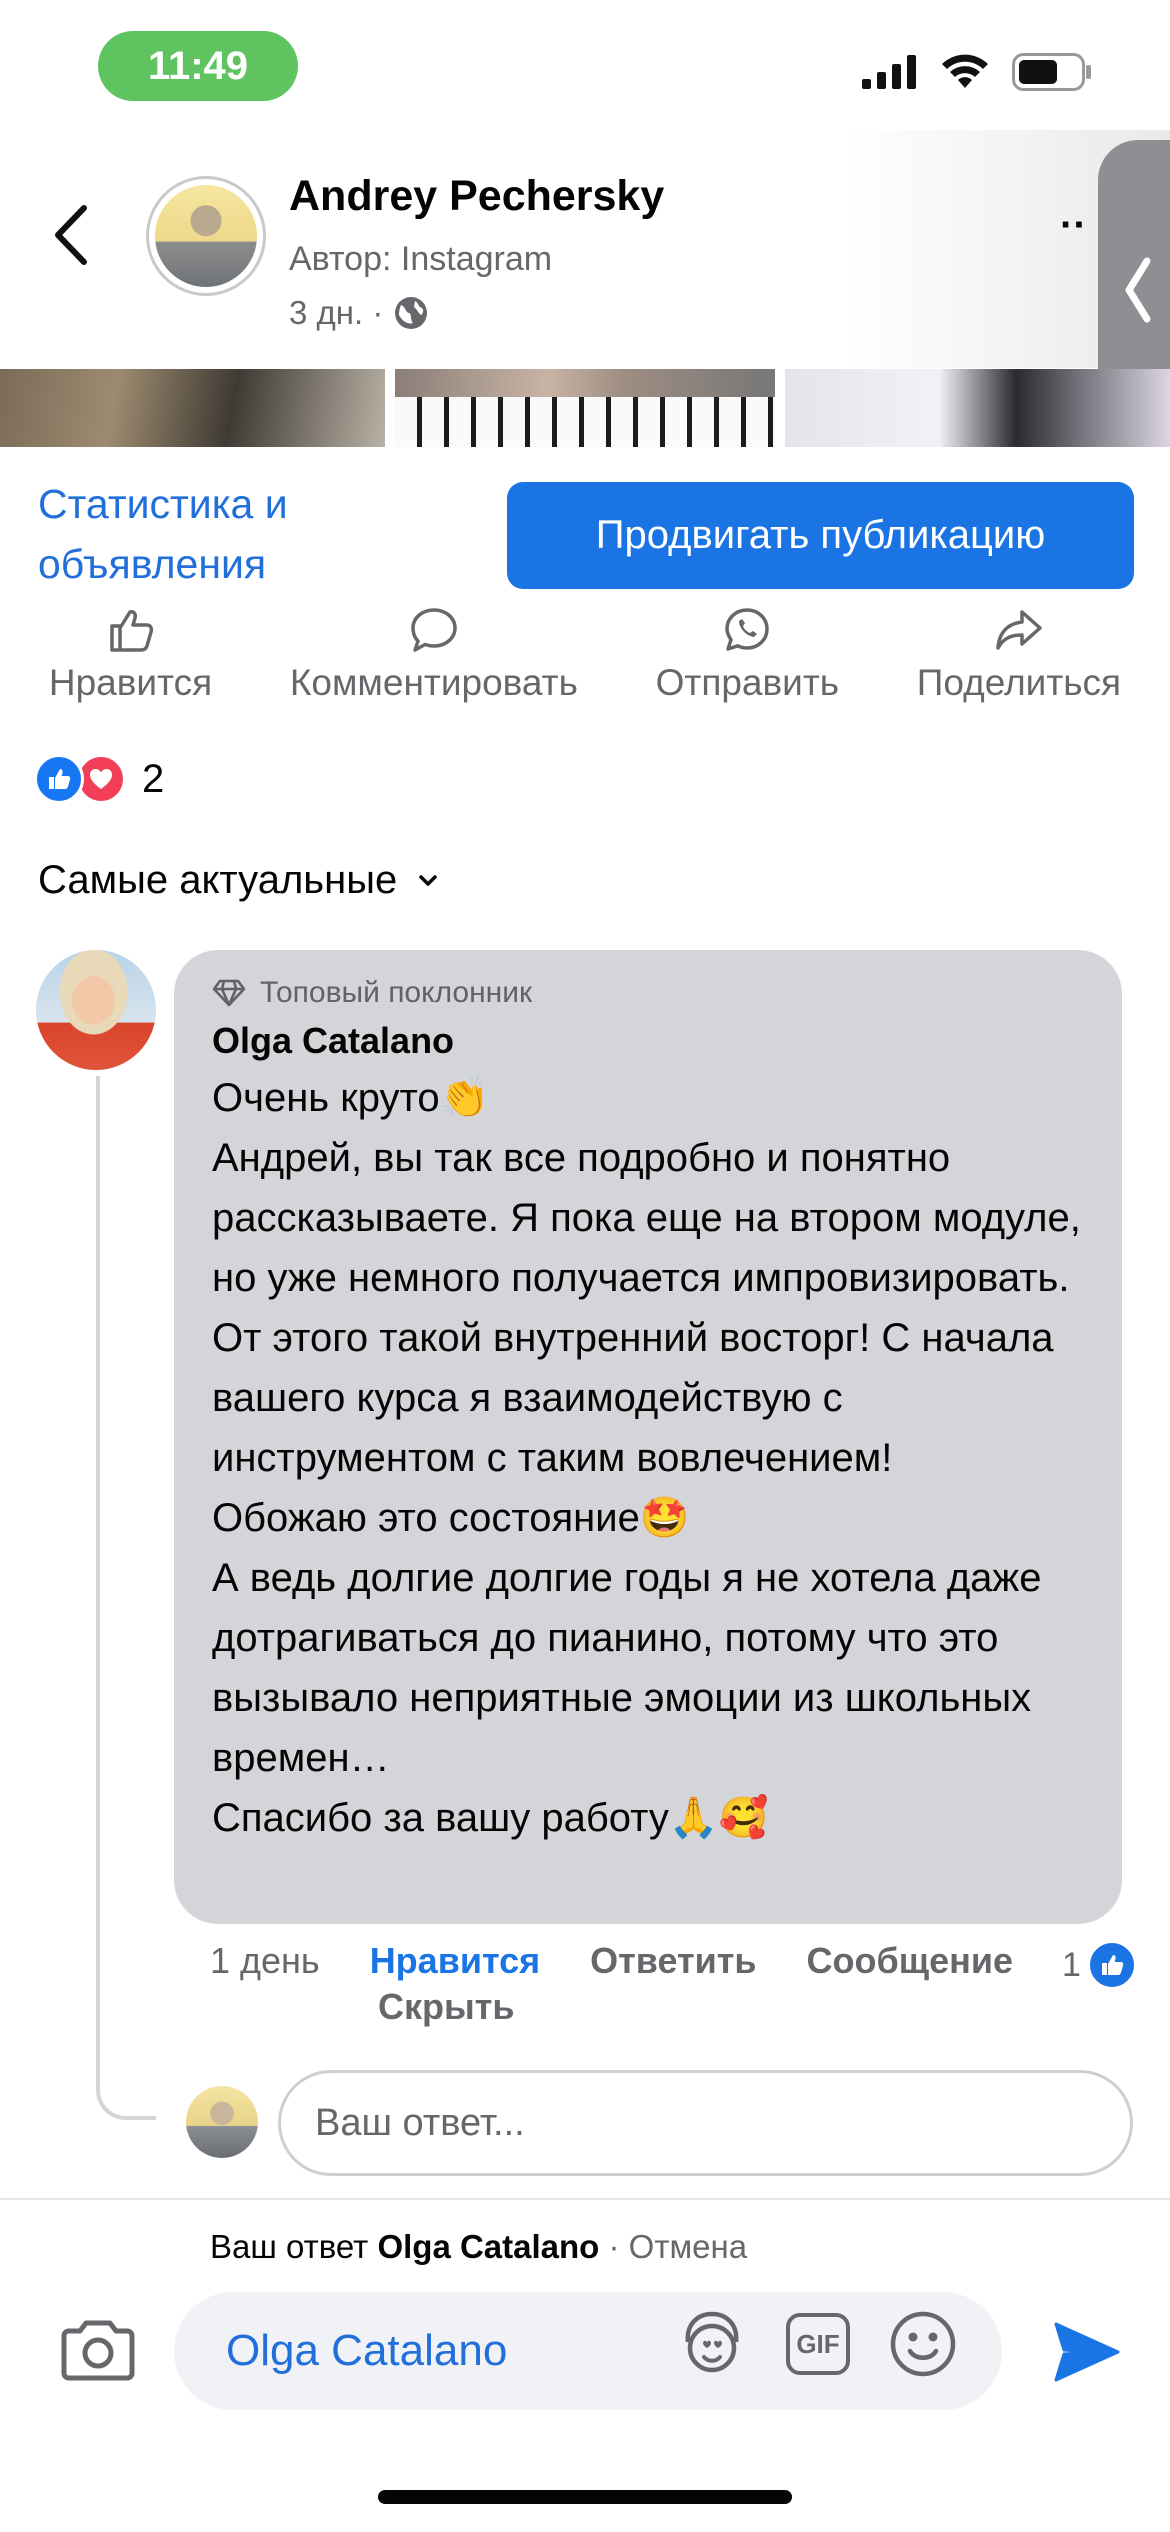 The width and height of the screenshot is (1170, 2532). Describe the element at coordinates (889, 72) in the screenshot. I see `signal-icon` at that location.